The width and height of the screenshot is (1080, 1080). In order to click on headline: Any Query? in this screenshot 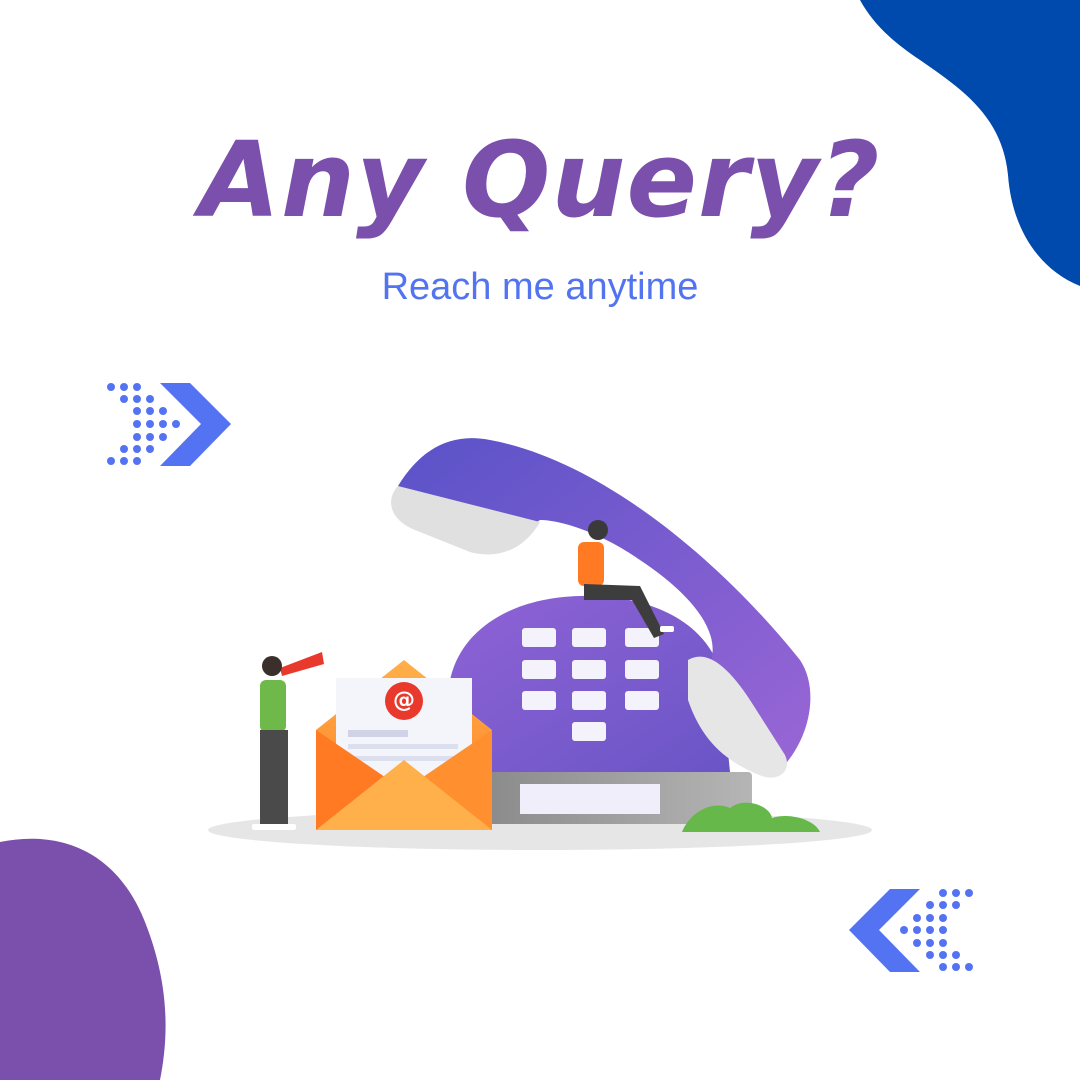, I will do `click(540, 180)`.